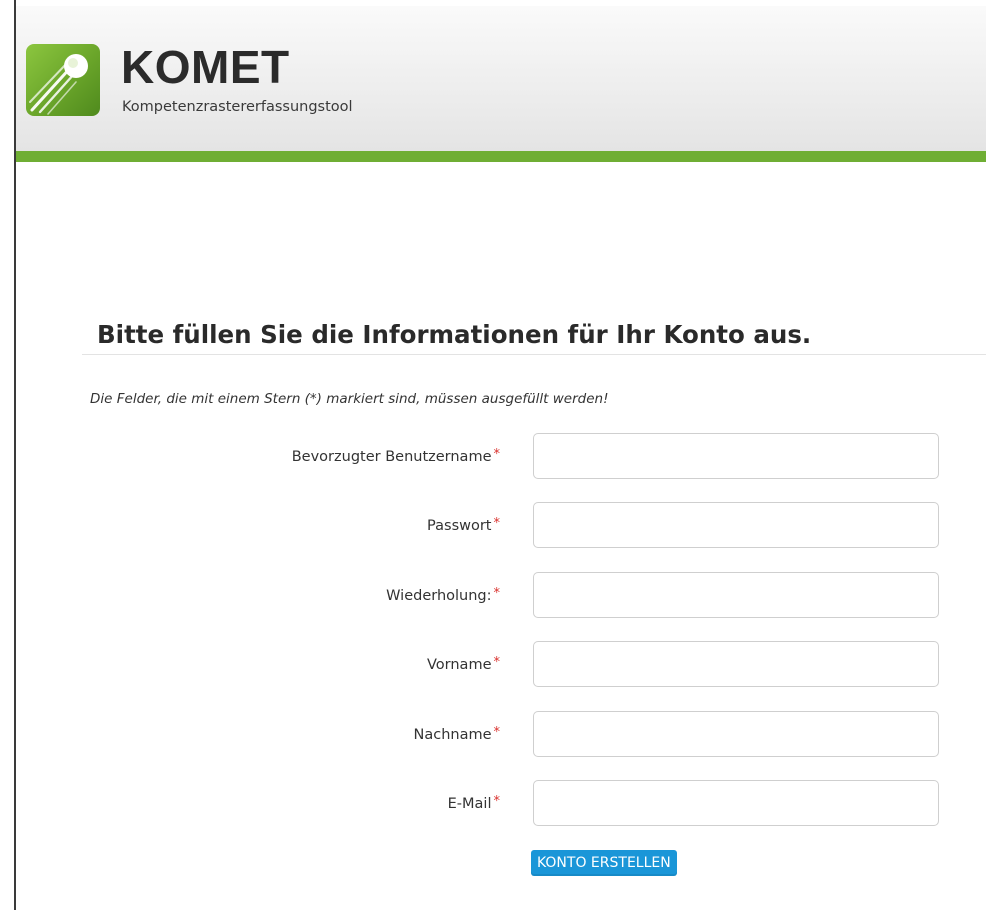 The height and width of the screenshot is (910, 986). Describe the element at coordinates (464, 525) in the screenshot. I see `password-label: Passwort *` at that location.